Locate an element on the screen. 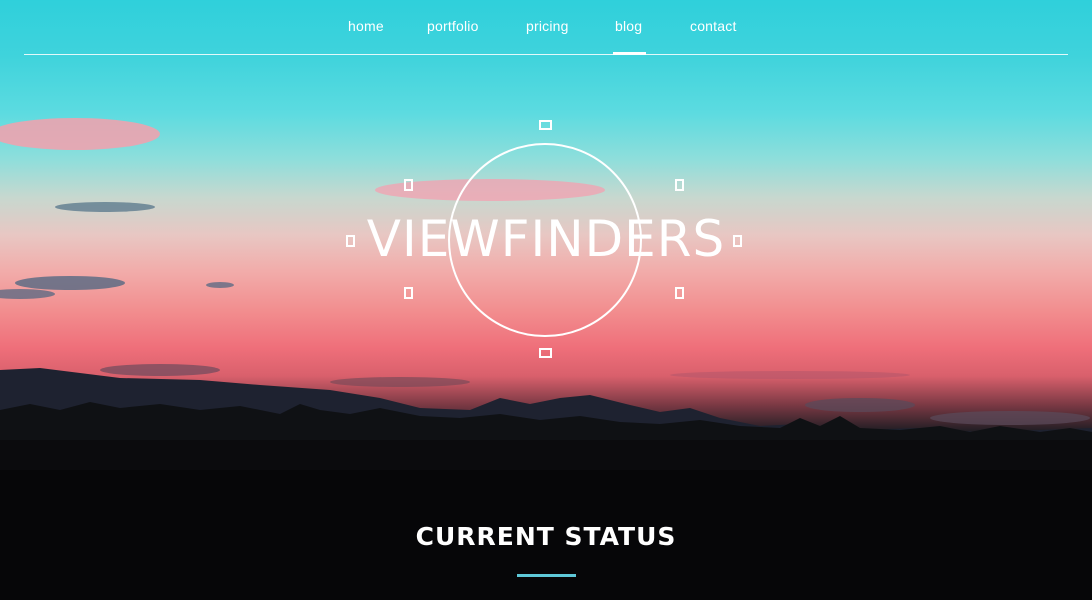  heading-underline is located at coordinates (546, 575).